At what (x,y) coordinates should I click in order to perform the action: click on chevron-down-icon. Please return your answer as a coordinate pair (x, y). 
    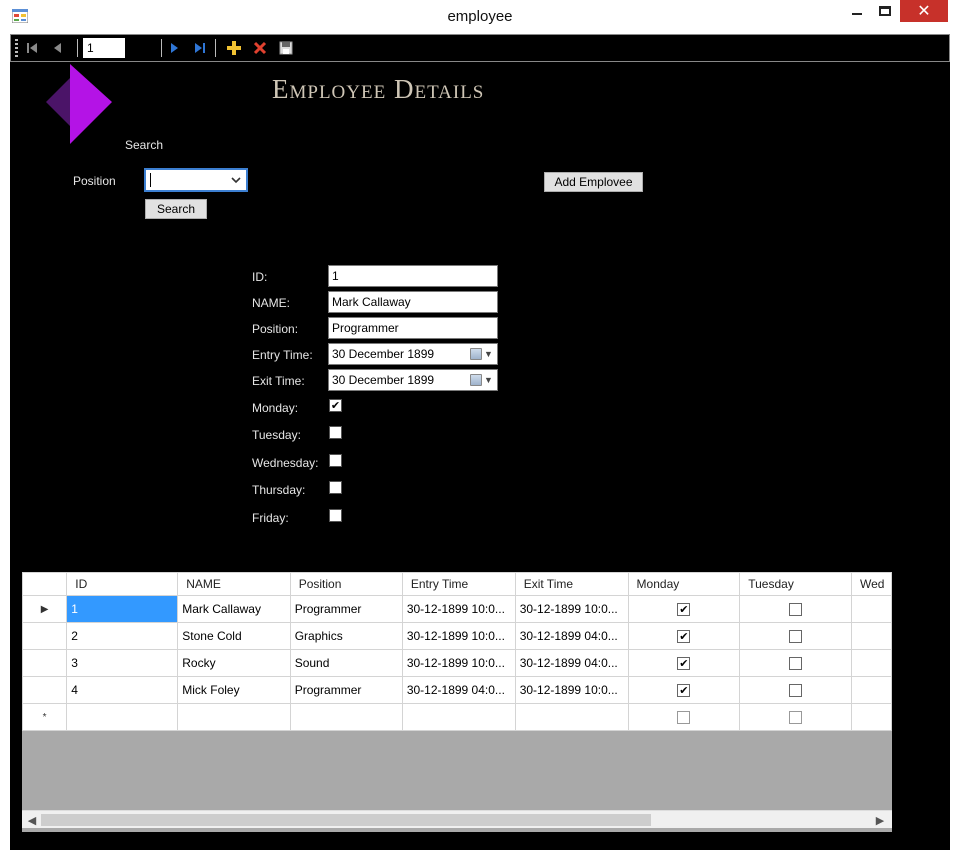
    Looking at the image, I should click on (236, 180).